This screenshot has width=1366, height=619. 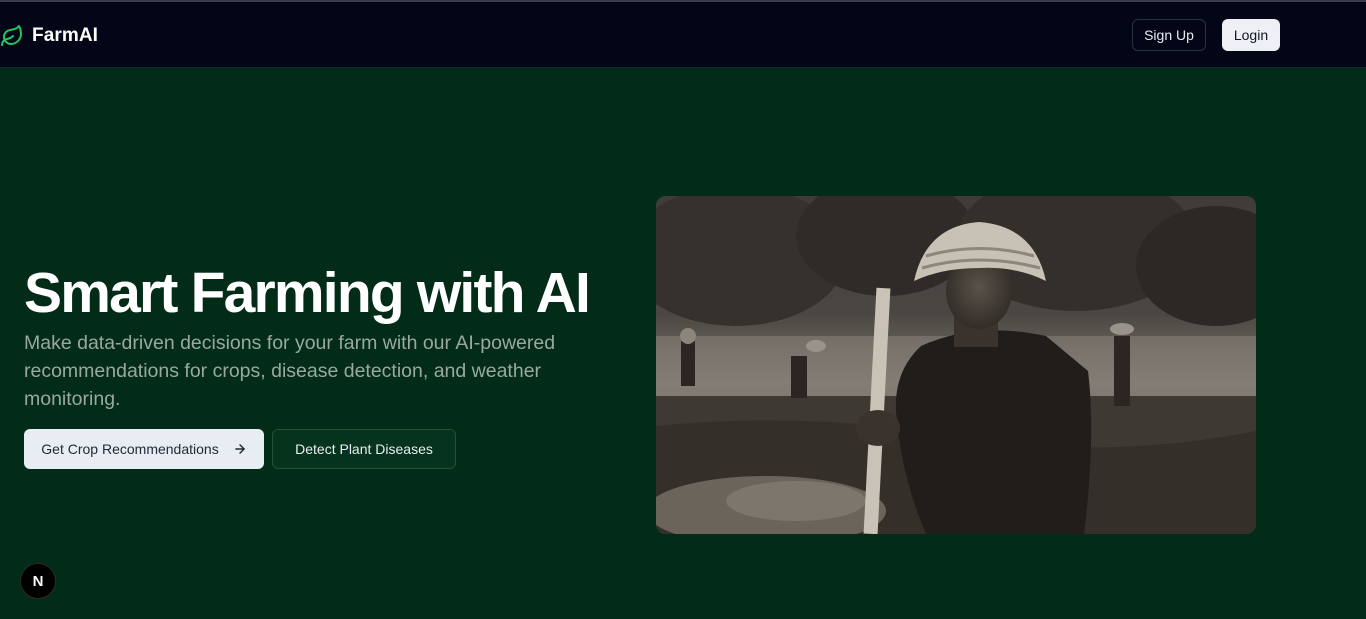 I want to click on get-crop-recommendations-button: Get Crop Recommendations, so click(x=144, y=449).